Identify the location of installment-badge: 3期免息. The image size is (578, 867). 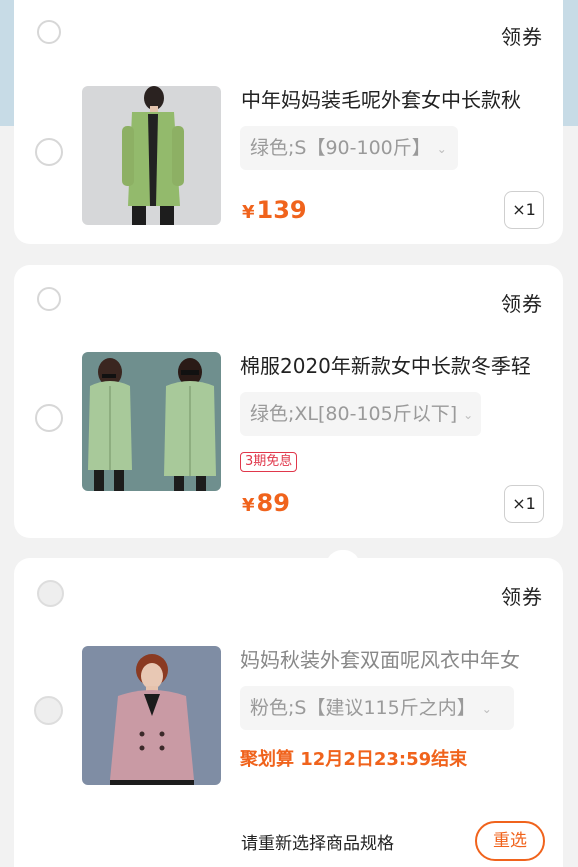
(269, 462).